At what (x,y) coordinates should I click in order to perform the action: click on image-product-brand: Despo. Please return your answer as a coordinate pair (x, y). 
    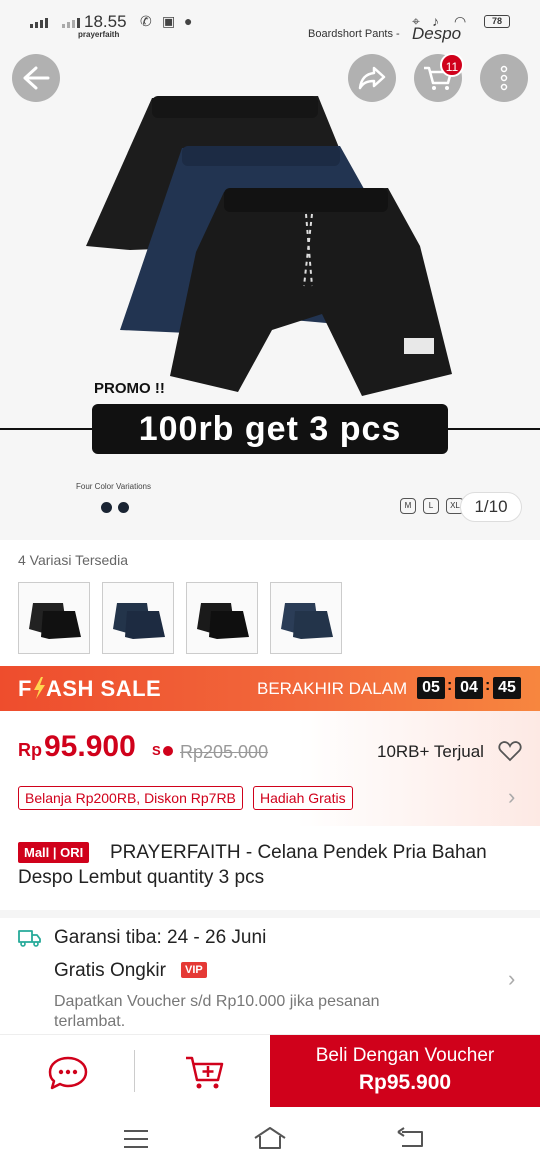
    Looking at the image, I should click on (437, 33).